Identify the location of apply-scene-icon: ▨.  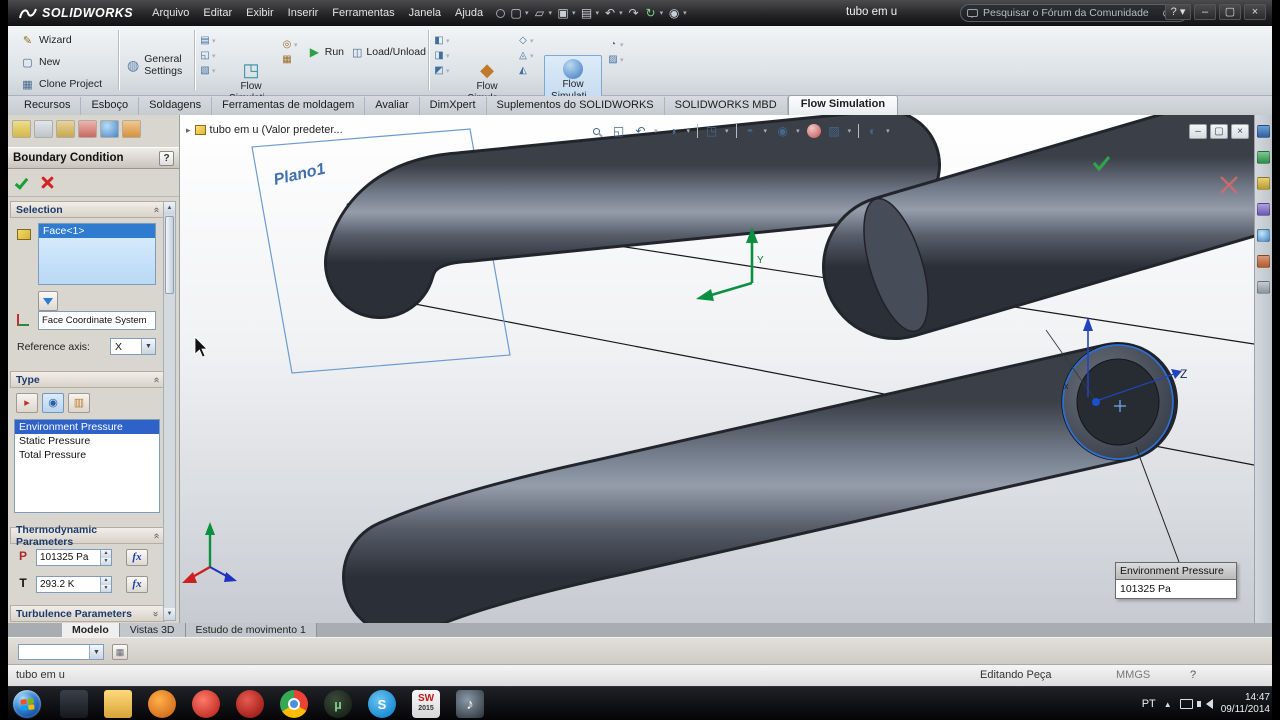
(834, 131).